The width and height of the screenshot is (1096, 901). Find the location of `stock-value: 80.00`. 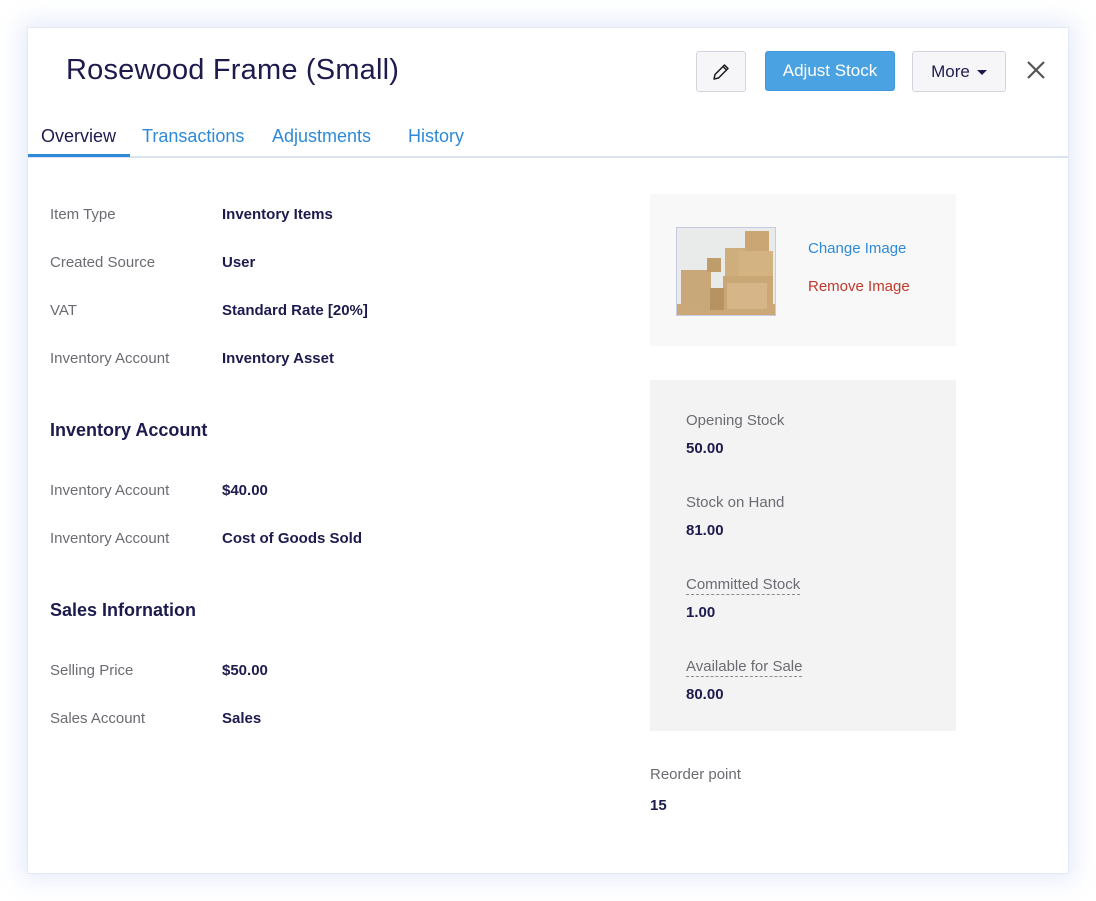

stock-value: 80.00 is located at coordinates (705, 694).